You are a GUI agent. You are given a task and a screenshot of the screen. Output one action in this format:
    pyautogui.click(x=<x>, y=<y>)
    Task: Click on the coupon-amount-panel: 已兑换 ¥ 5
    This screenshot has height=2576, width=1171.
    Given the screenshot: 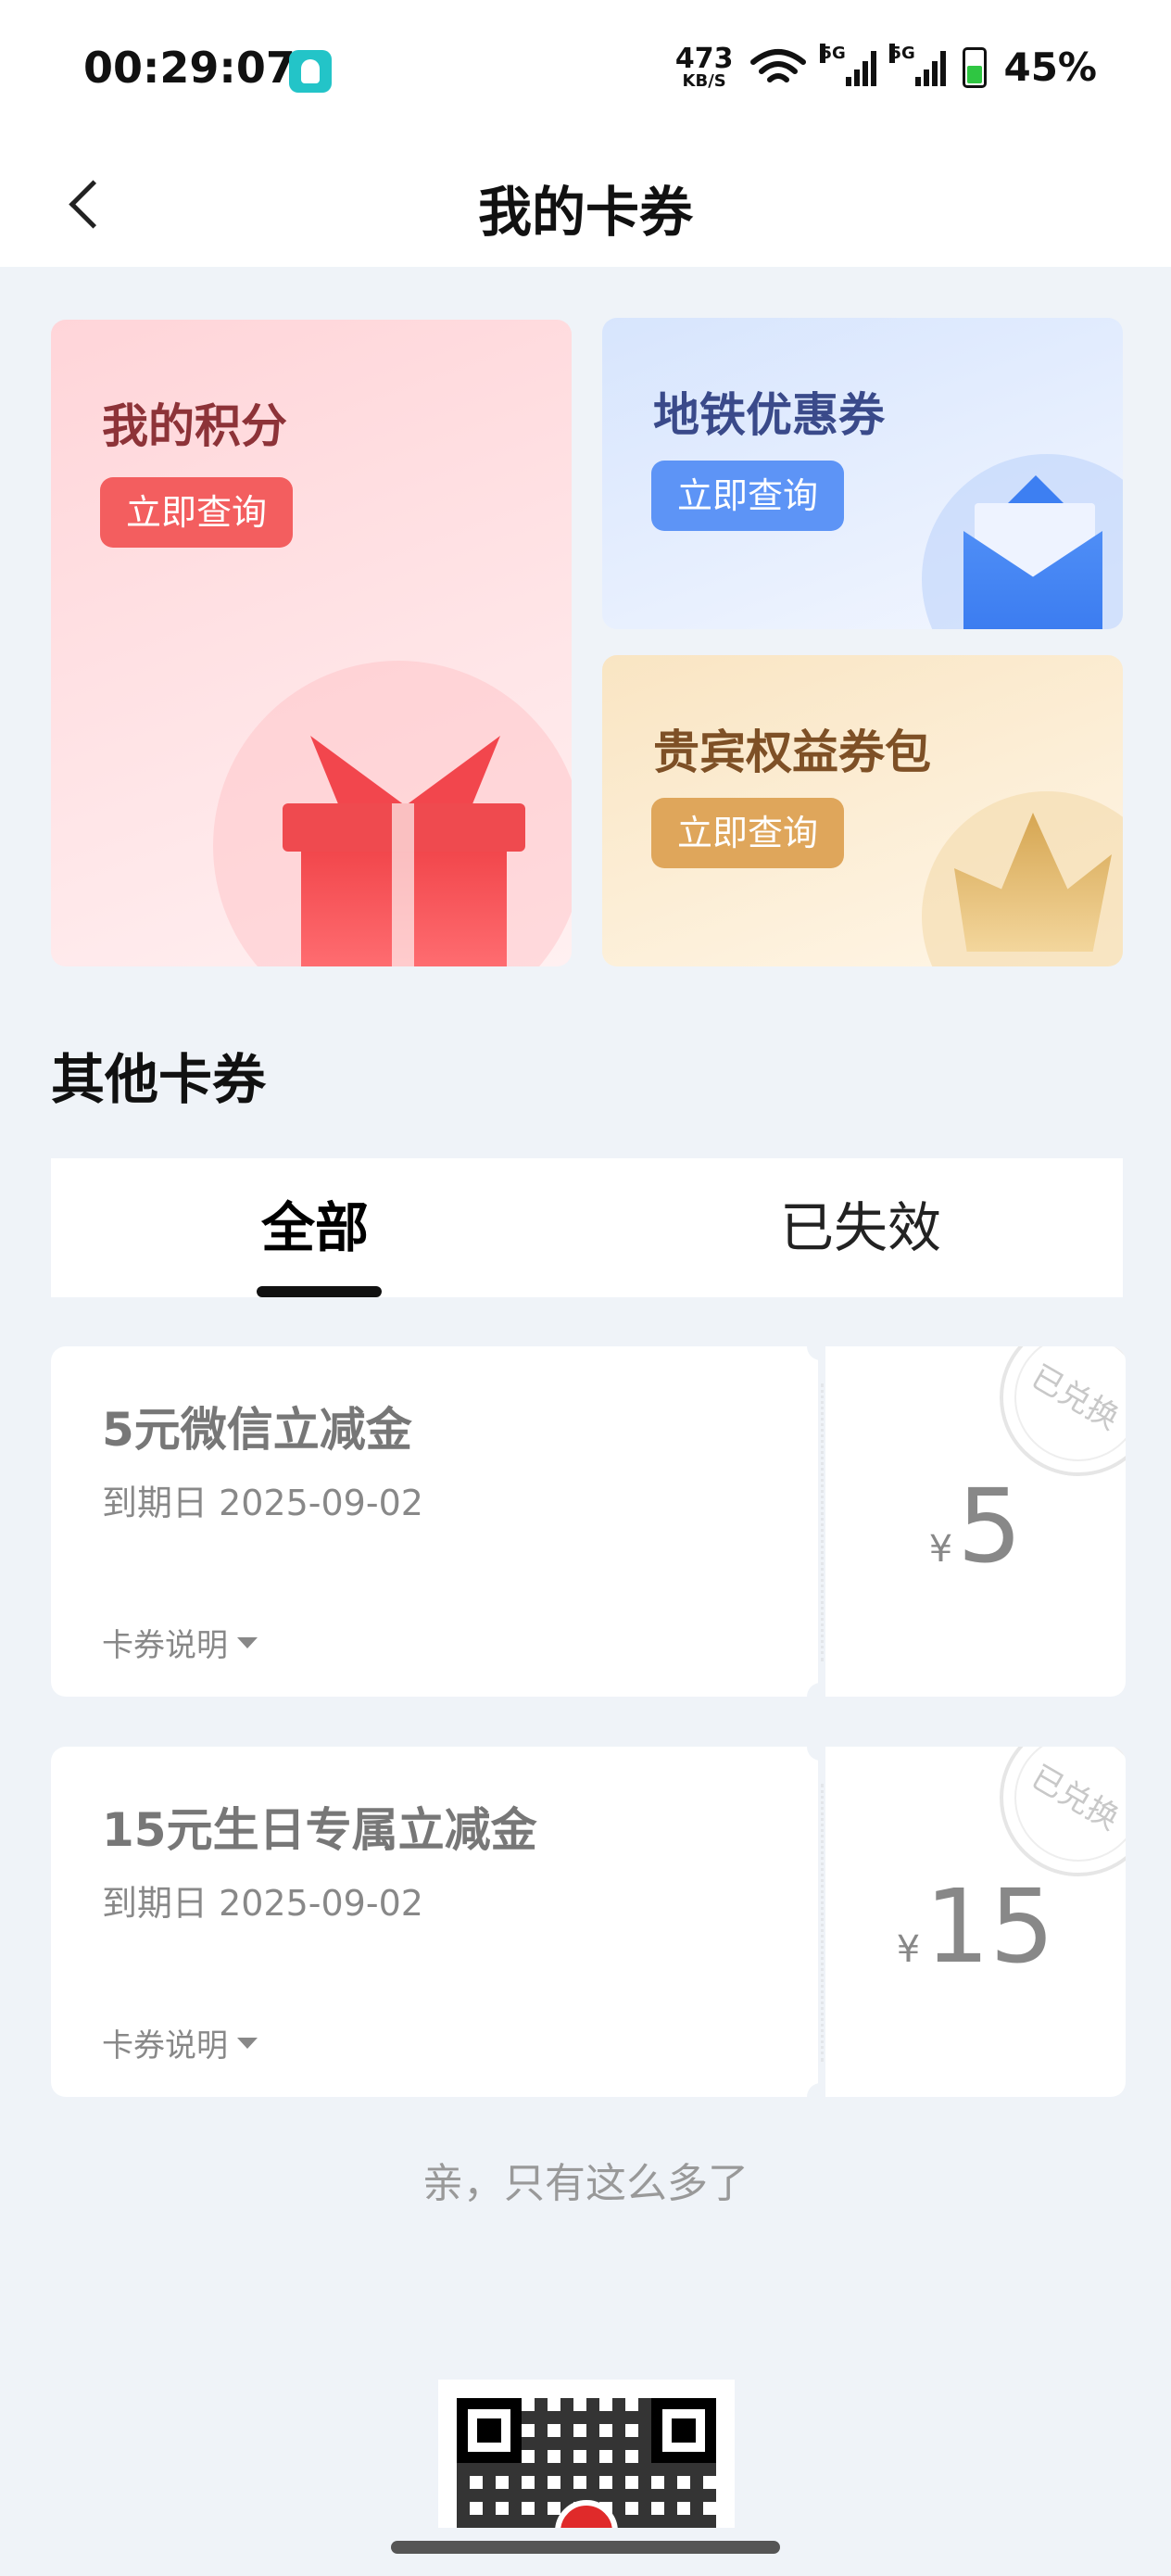 What is the action you would take?
    pyautogui.click(x=976, y=1521)
    